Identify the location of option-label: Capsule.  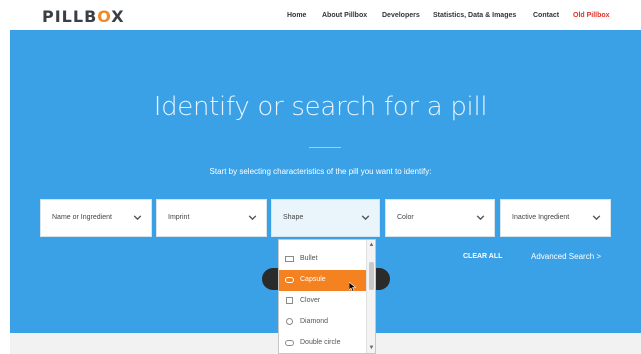
(313, 279).